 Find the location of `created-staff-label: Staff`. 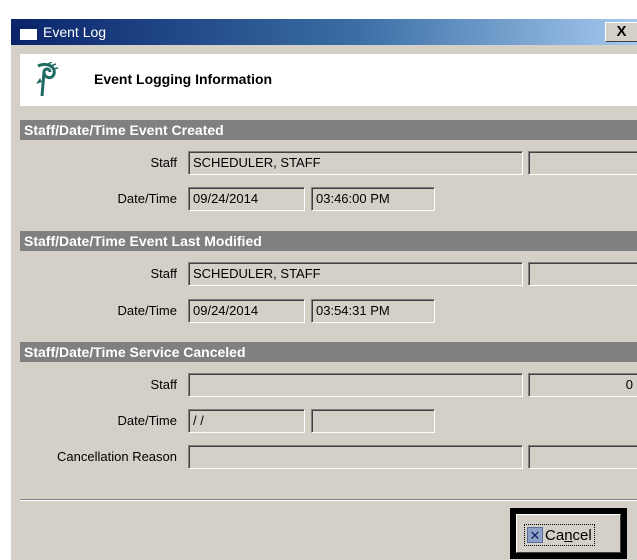

created-staff-label: Staff is located at coordinates (163, 162).